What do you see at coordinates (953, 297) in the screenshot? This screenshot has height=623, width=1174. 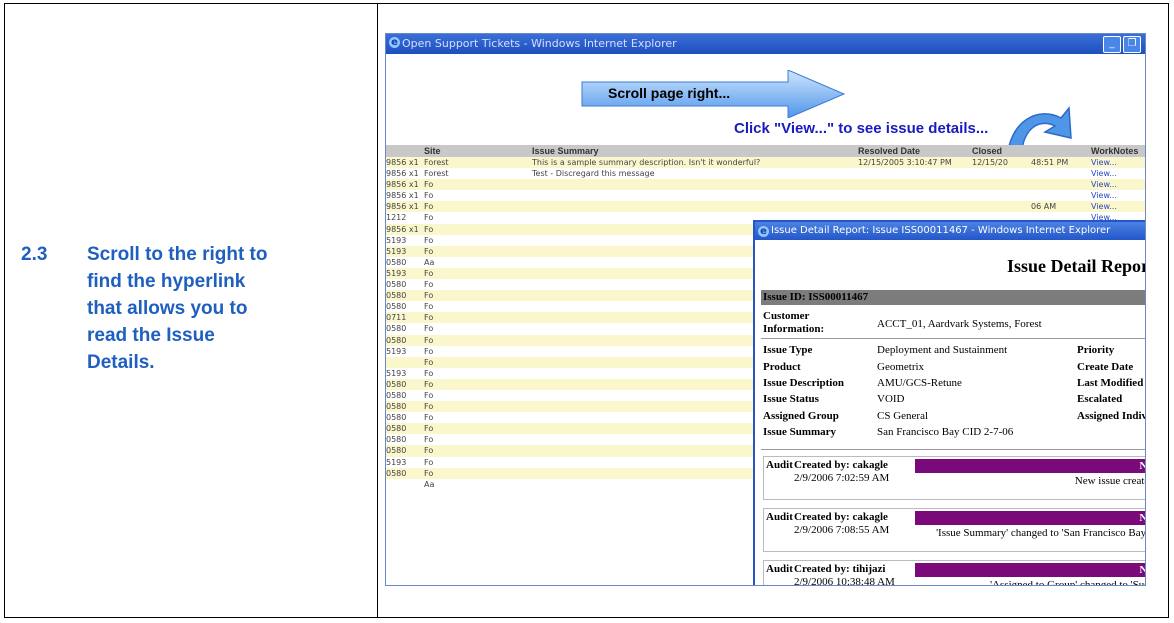 I see `issue-id-bar: Issue ID: ISS00011467` at bounding box center [953, 297].